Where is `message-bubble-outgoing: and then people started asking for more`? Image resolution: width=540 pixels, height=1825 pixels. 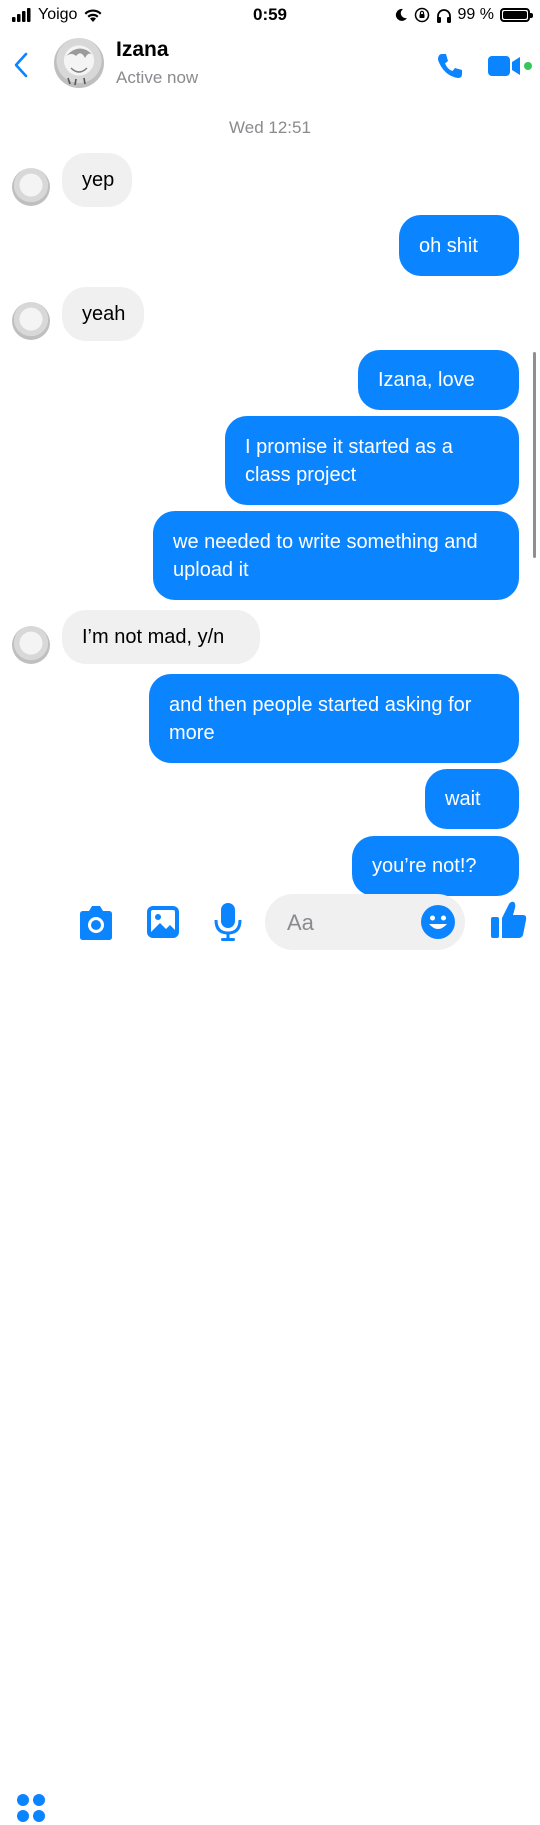
message-bubble-outgoing: and then people started asking for more is located at coordinates (334, 718).